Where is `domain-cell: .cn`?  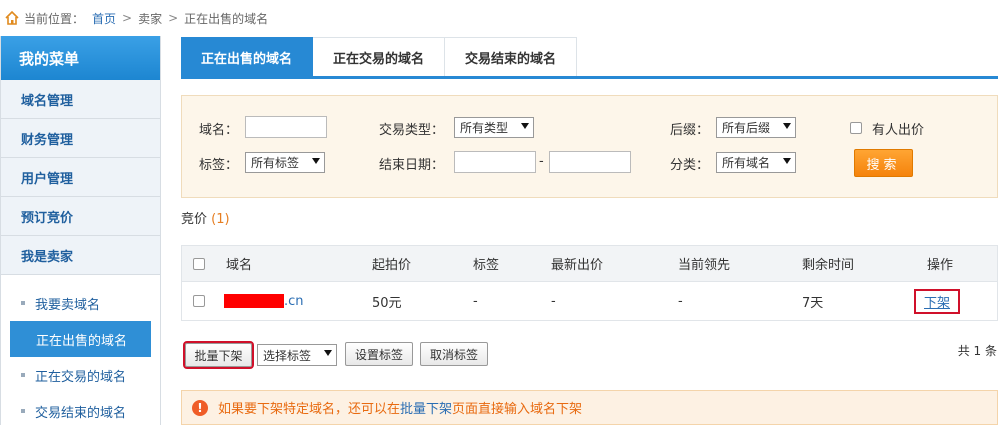
domain-cell: .cn is located at coordinates (264, 301).